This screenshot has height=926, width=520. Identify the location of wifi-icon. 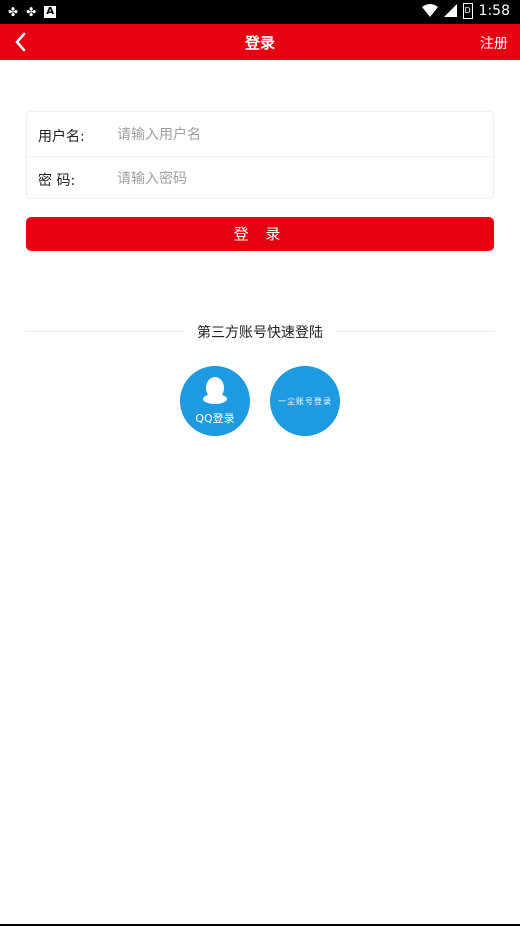
(429, 10).